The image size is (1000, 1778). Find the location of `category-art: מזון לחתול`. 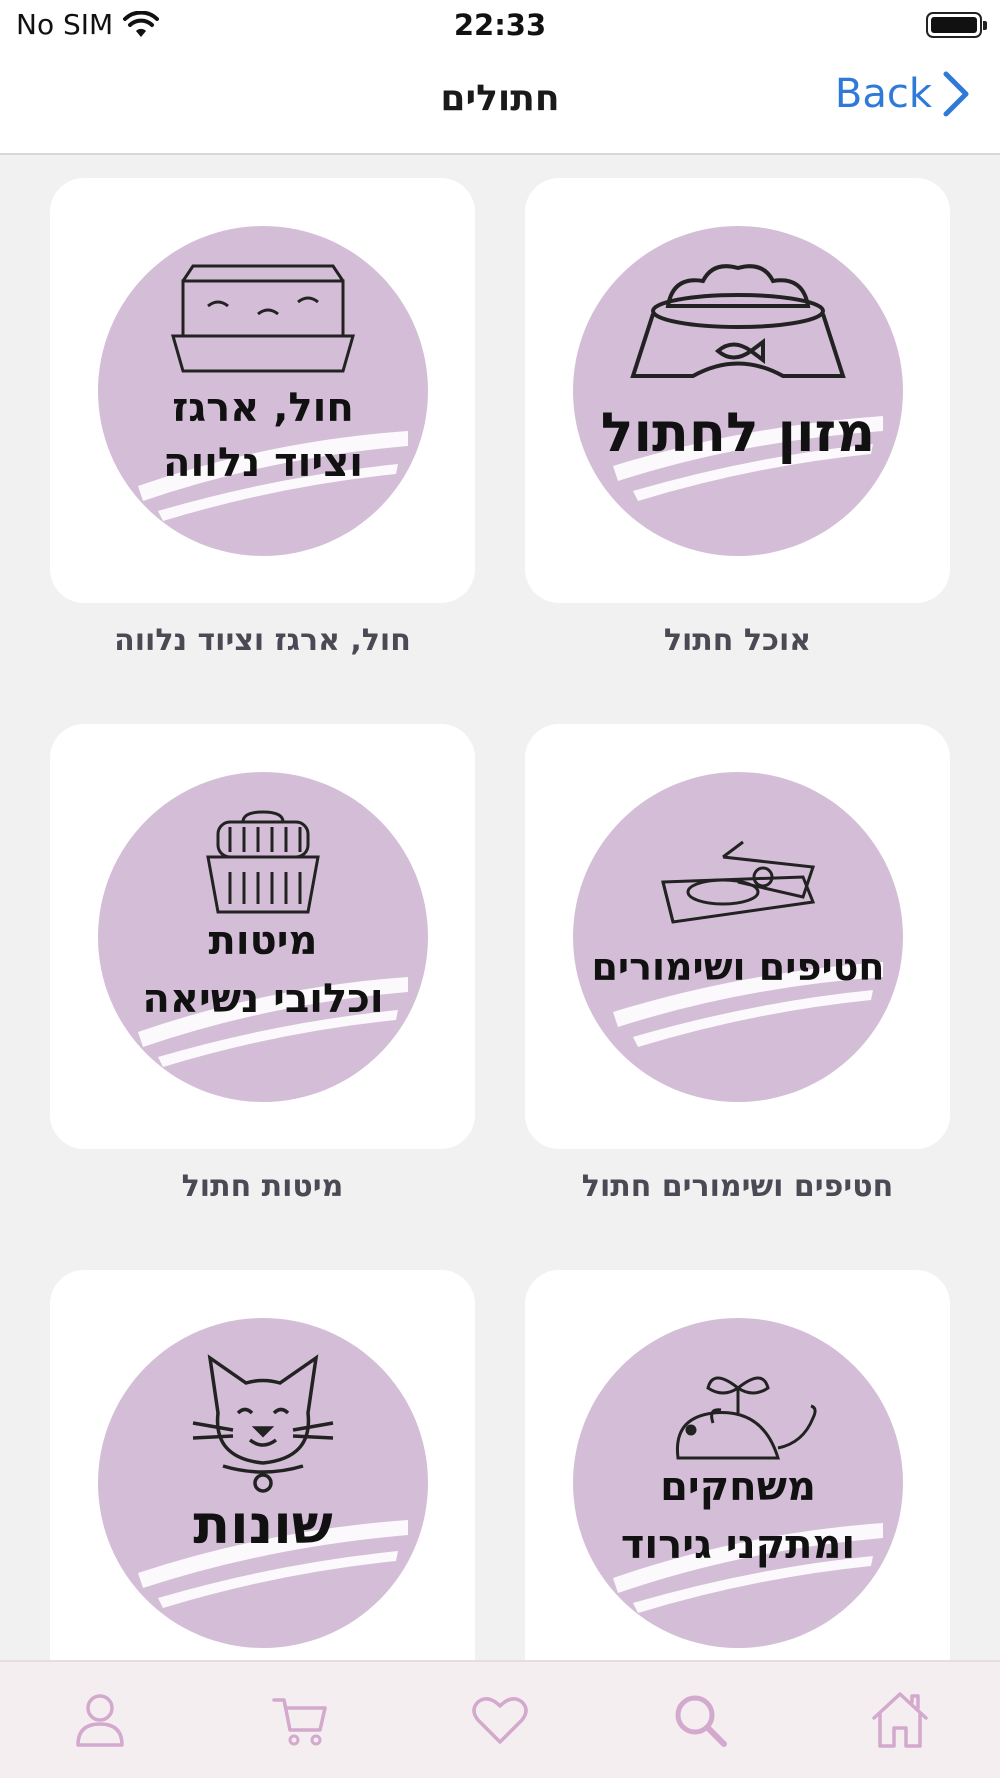

category-art: מזון לחתול is located at coordinates (737, 390).